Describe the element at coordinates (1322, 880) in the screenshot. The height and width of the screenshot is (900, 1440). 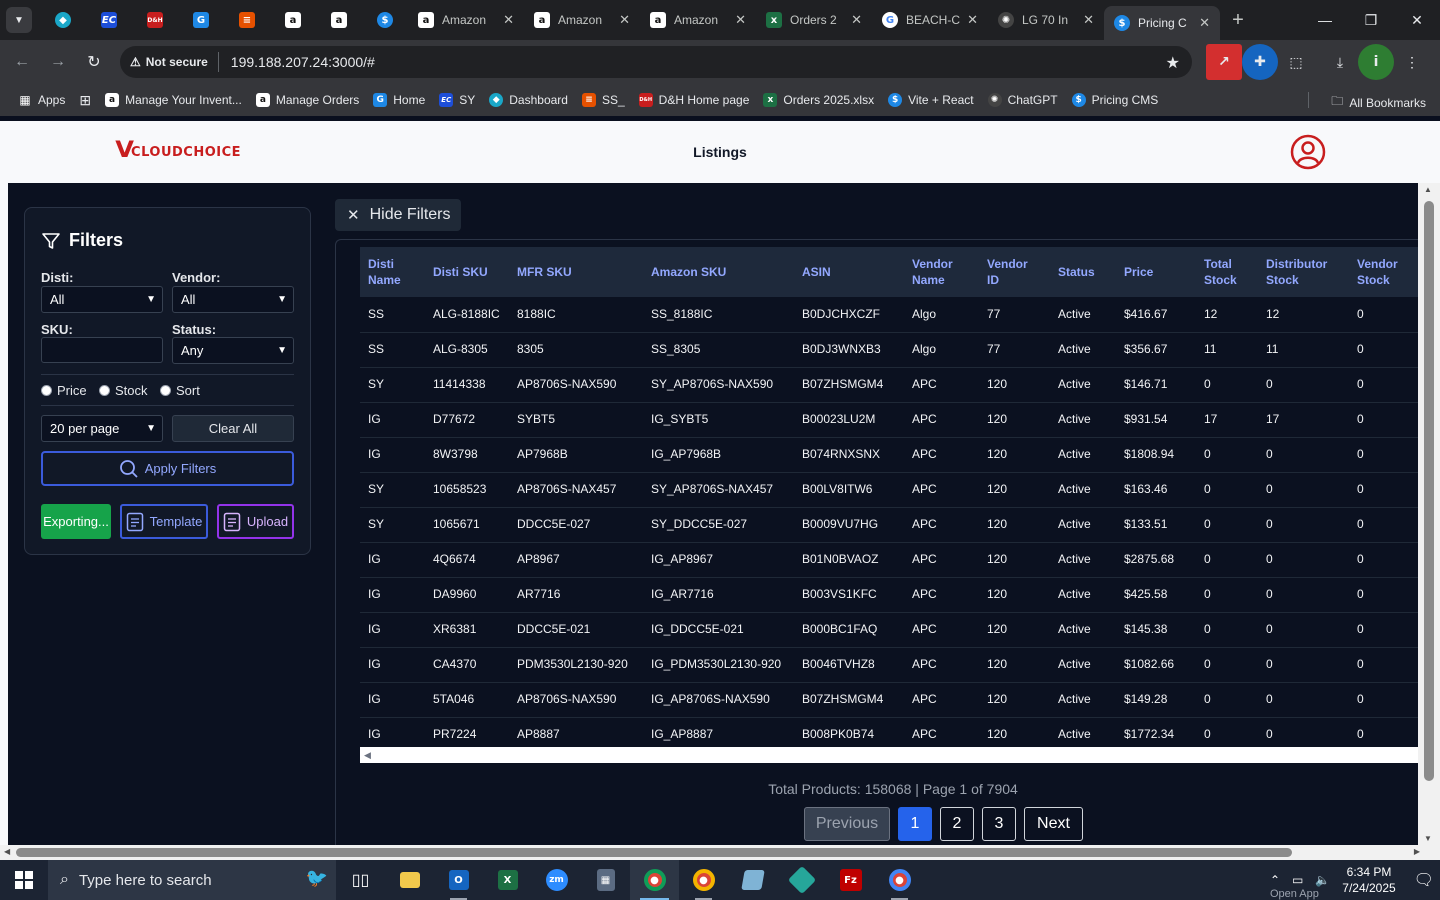
I see `volume-icon: 🔈` at that location.